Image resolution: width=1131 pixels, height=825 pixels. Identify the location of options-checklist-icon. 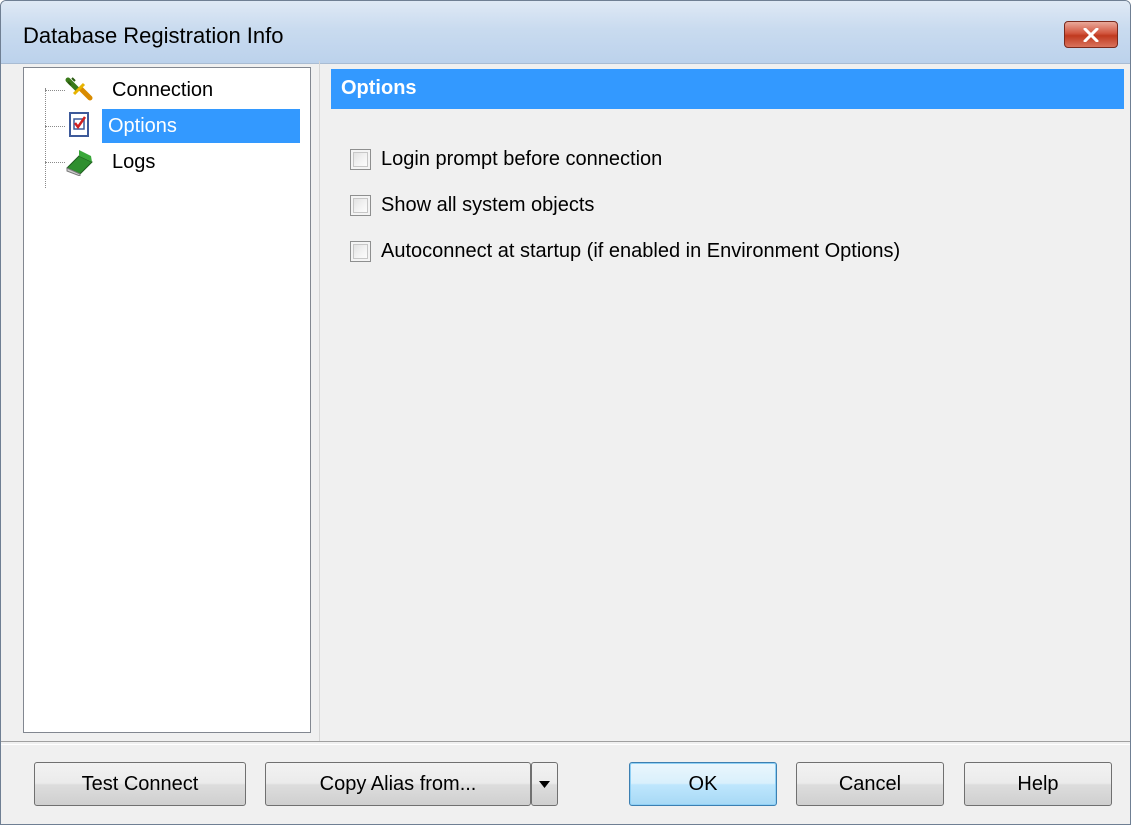
(79, 124).